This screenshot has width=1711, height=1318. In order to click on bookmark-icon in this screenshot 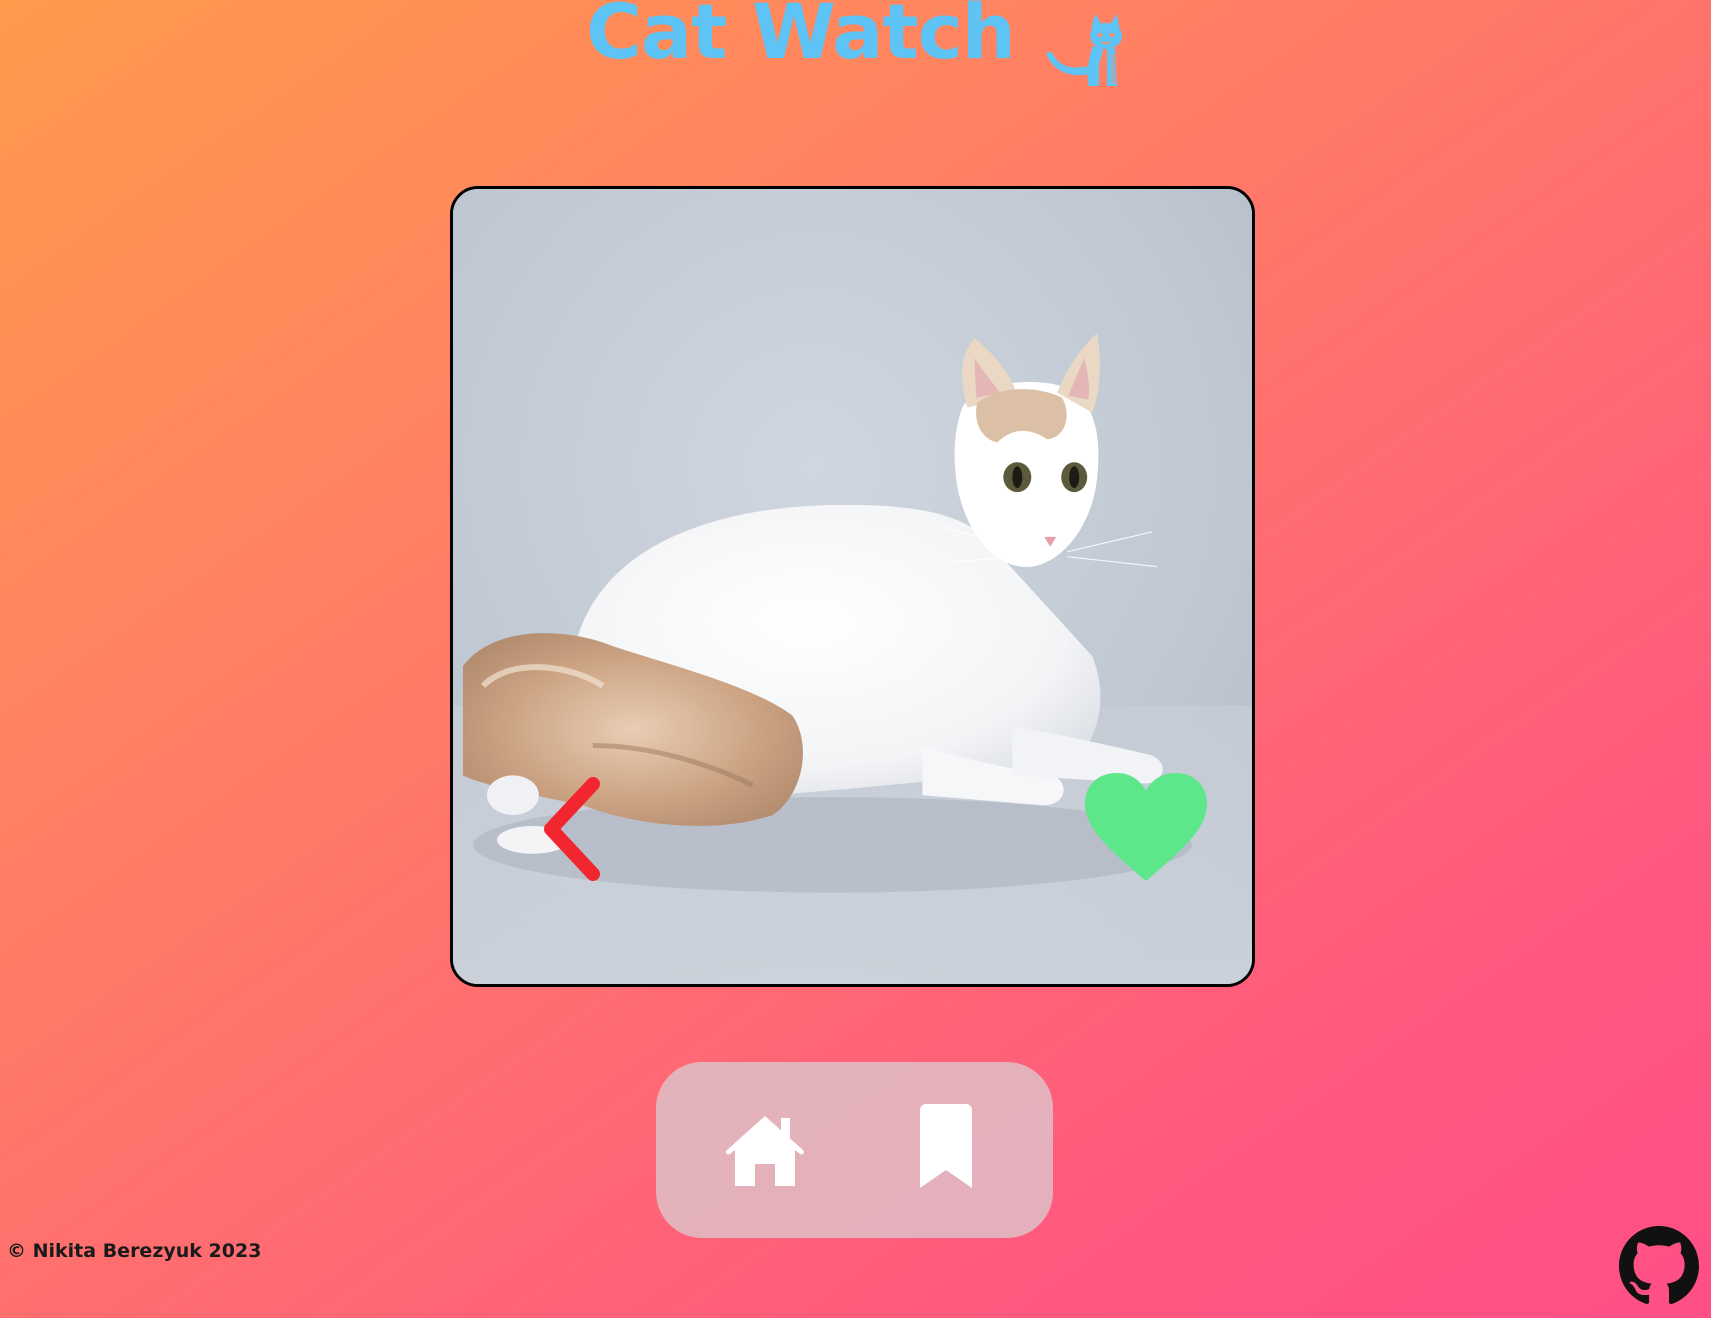, I will do `click(946, 1146)`.